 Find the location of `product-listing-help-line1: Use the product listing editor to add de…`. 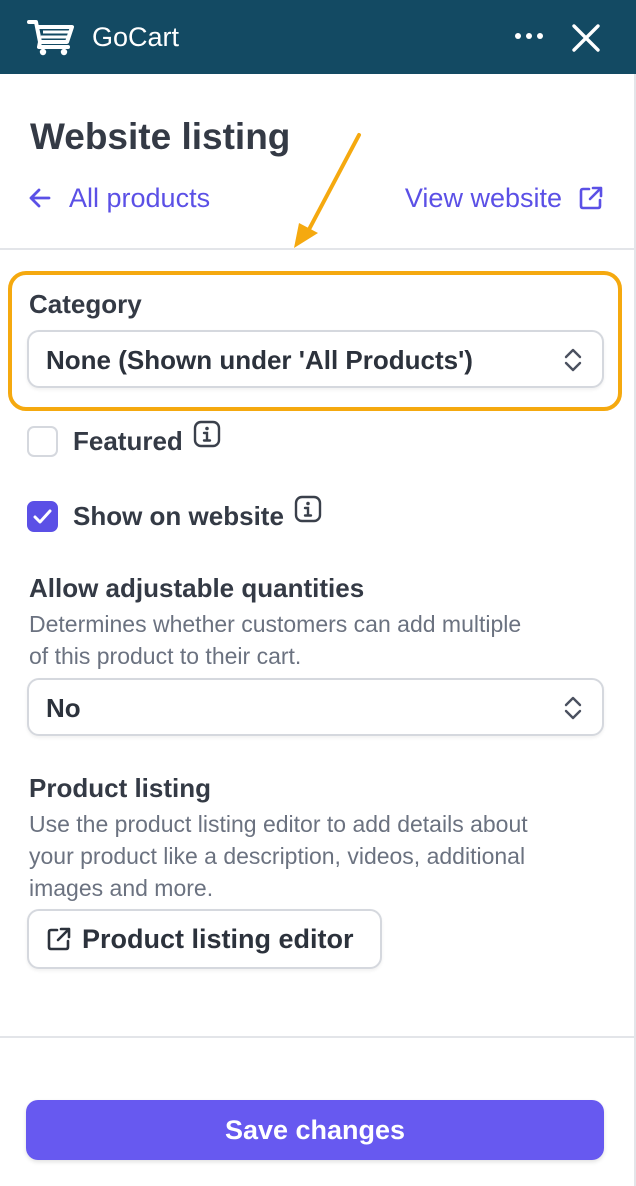

product-listing-help-line1: Use the product listing editor to add de… is located at coordinates (278, 824).